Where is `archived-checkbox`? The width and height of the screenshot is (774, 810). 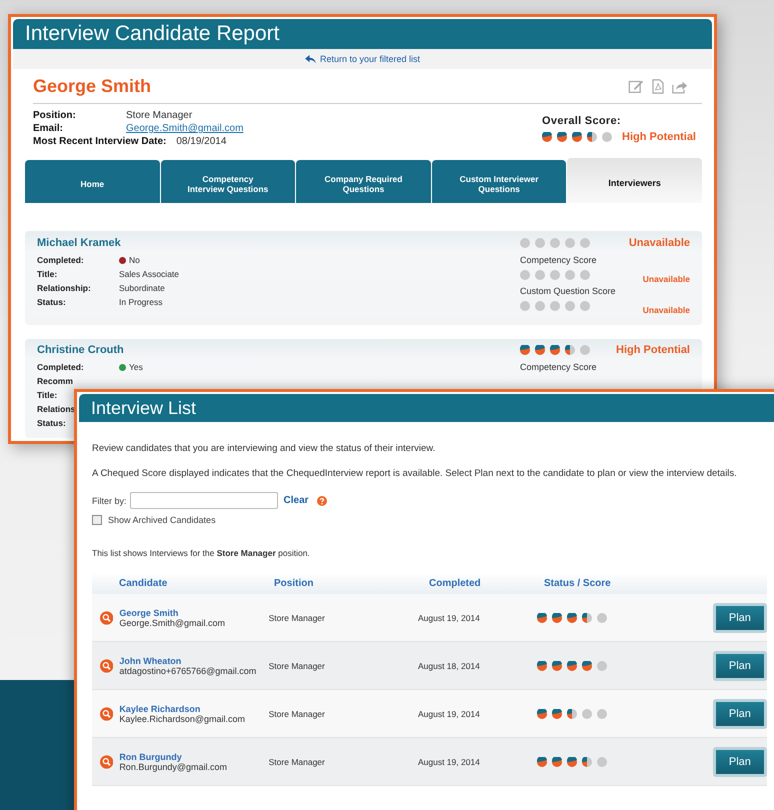 archived-checkbox is located at coordinates (97, 520).